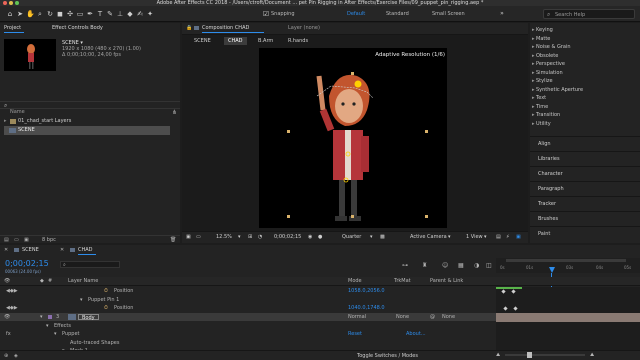  I want to click on effects-category-item: ▸ Time, so click(585, 108).